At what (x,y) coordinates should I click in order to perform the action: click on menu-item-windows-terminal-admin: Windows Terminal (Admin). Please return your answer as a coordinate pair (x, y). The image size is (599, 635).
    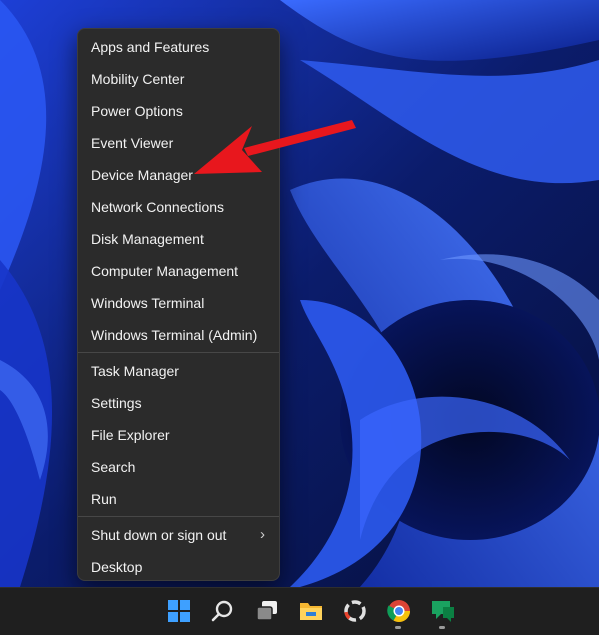
    Looking at the image, I should click on (178, 335).